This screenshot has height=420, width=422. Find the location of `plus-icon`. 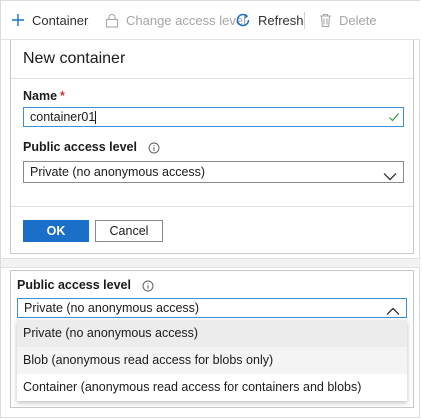

plus-icon is located at coordinates (18, 20).